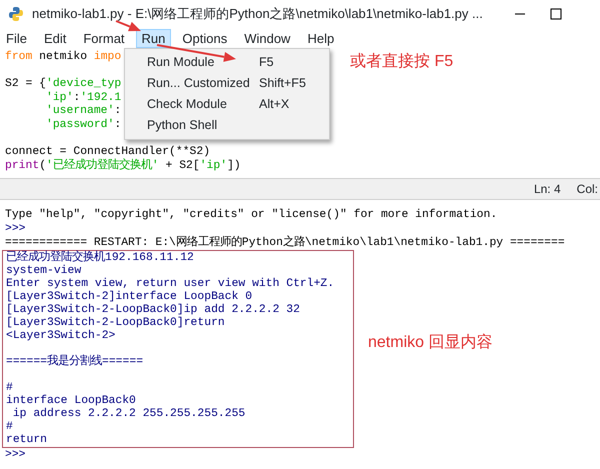 The image size is (600, 469). Describe the element at coordinates (154, 38) in the screenshot. I see `menu-item: Run` at that location.